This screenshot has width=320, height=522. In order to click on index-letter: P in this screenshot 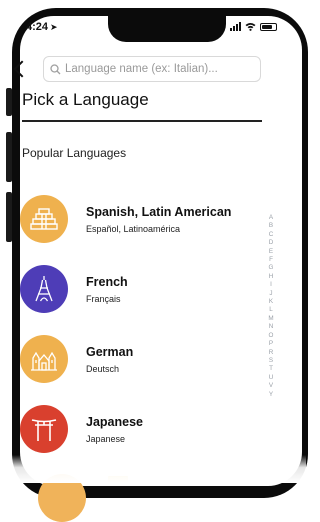, I will do `click(271, 344)`.